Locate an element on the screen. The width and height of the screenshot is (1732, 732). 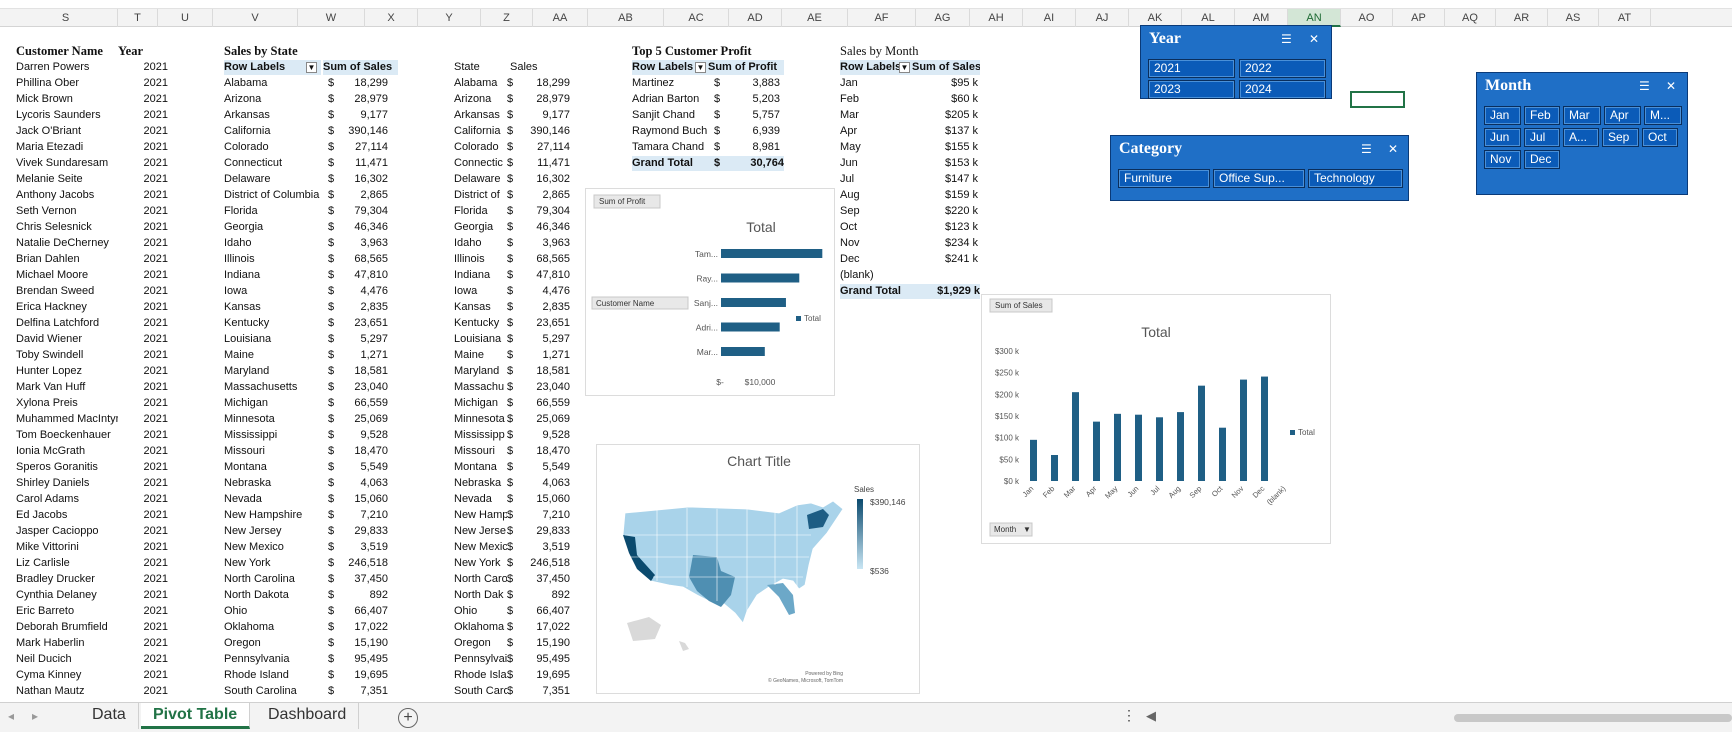
state-sales-value: 246,518 is located at coordinates (540, 563).